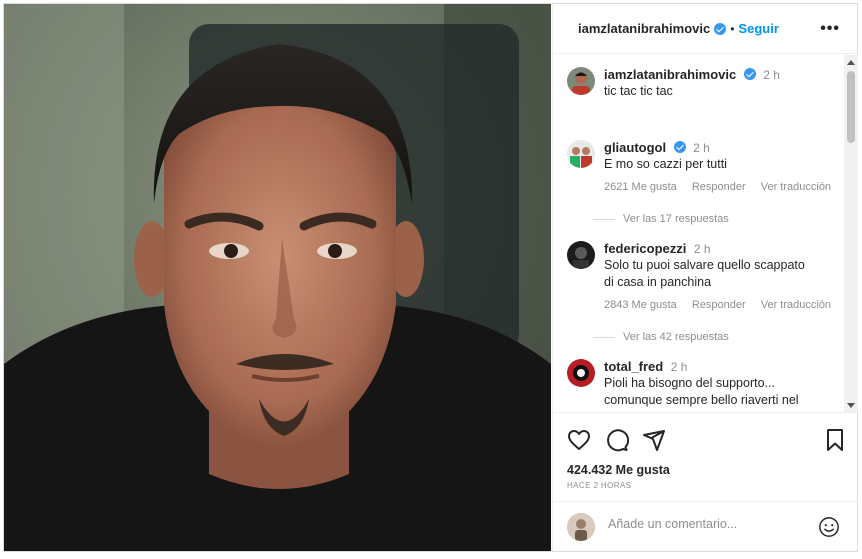 The width and height of the screenshot is (862, 559). I want to click on heart-icon, so click(579, 440).